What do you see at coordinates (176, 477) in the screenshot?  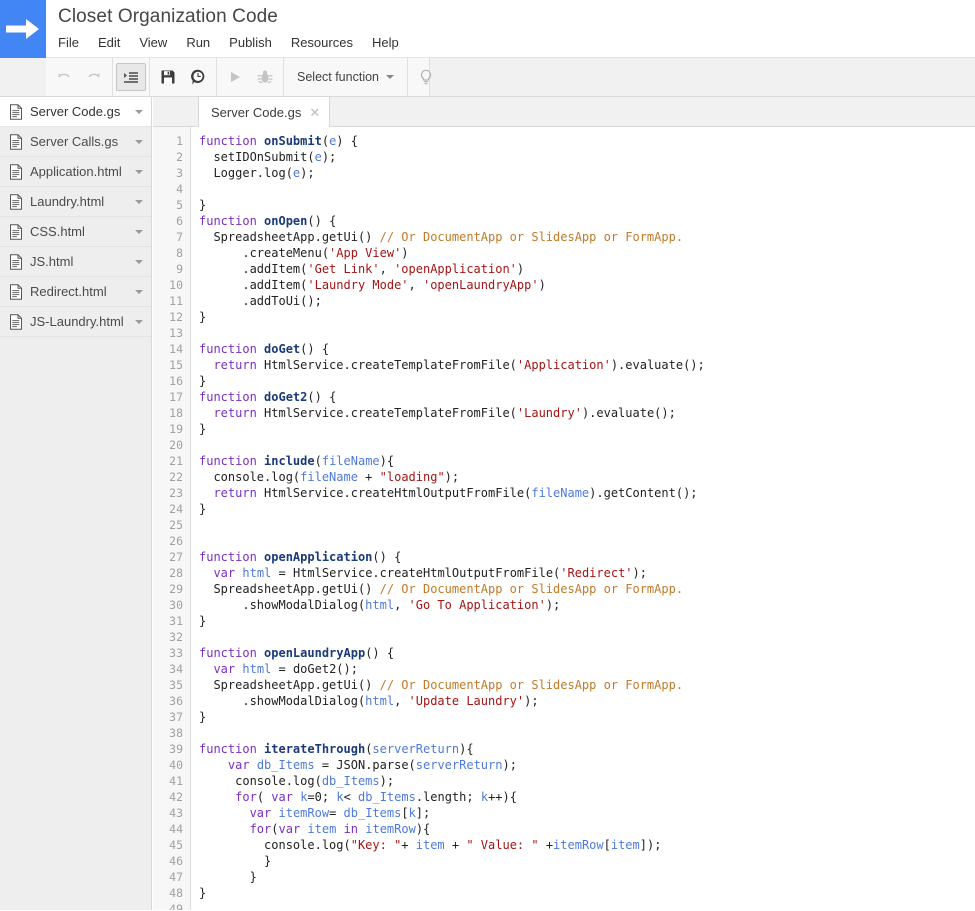 I see `line-number: 22` at bounding box center [176, 477].